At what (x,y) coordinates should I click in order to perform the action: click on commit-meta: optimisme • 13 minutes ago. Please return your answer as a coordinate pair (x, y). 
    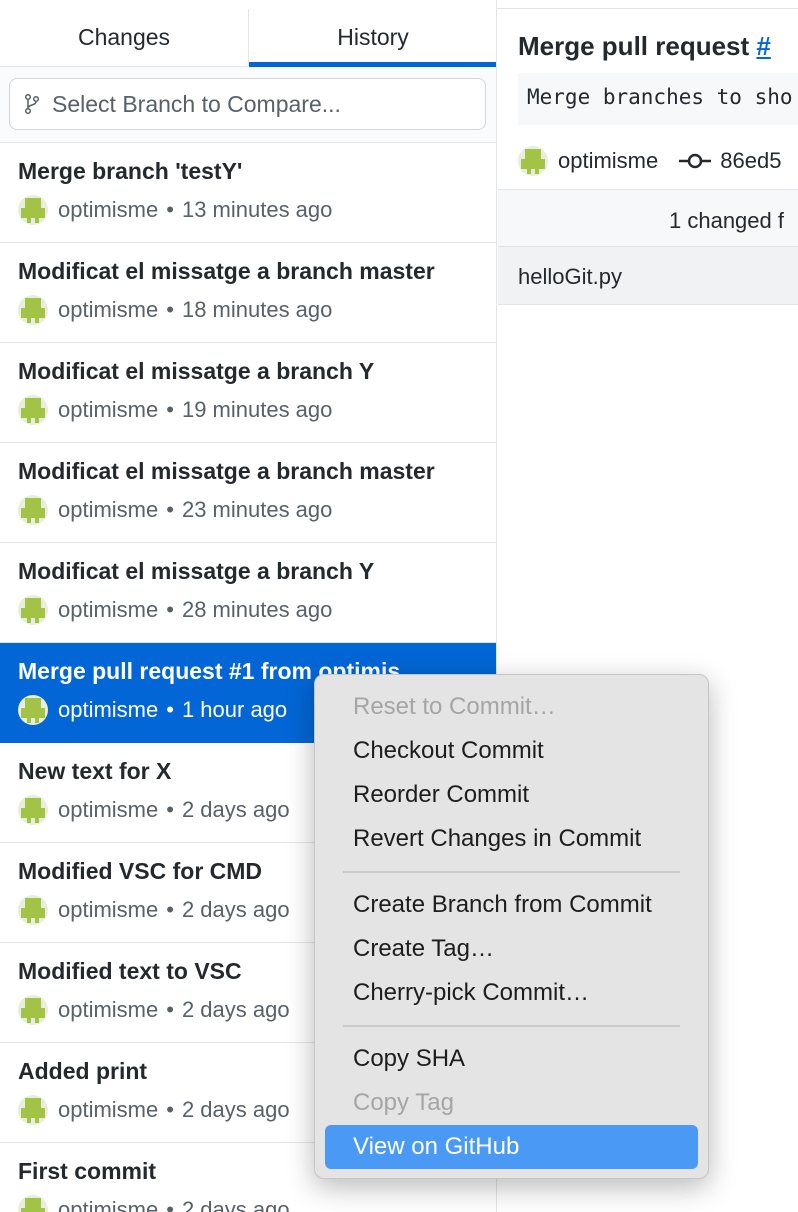
    Looking at the image, I should click on (248, 210).